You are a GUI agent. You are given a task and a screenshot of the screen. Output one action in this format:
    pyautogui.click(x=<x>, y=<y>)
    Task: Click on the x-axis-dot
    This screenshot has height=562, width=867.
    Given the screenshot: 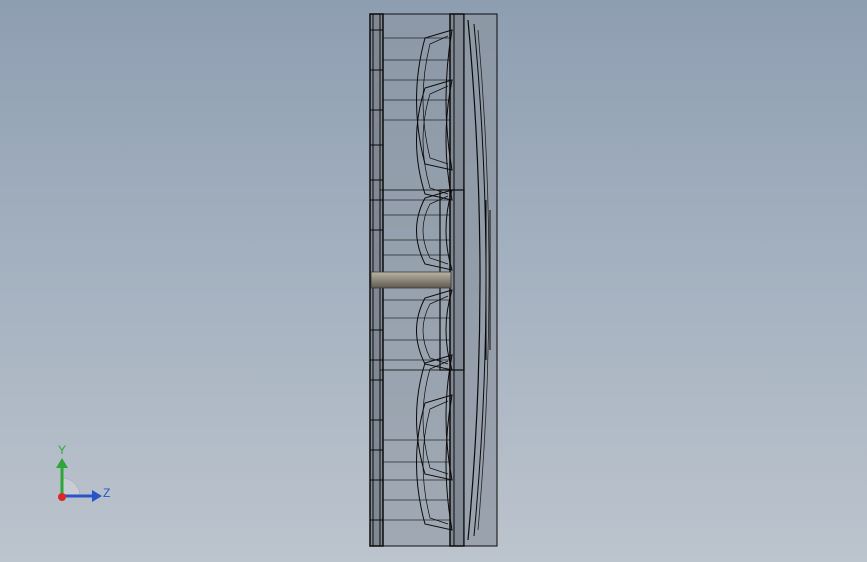 What is the action you would take?
    pyautogui.click(x=62, y=497)
    